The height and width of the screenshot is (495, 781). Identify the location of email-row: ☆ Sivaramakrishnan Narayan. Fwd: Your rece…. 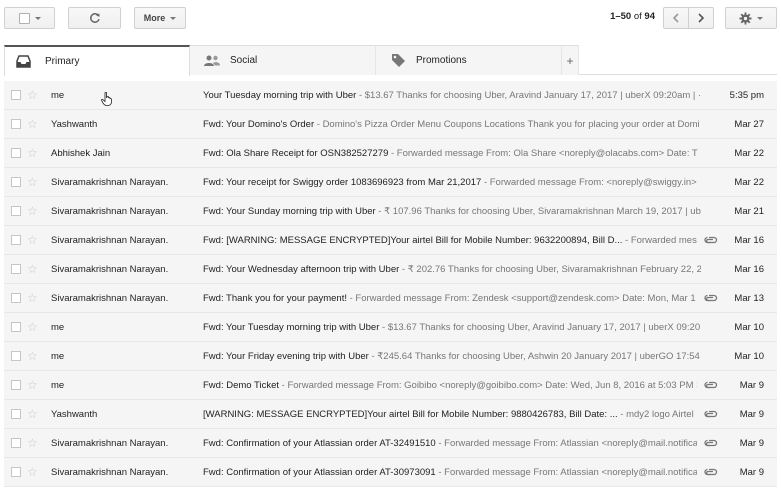
(390, 182).